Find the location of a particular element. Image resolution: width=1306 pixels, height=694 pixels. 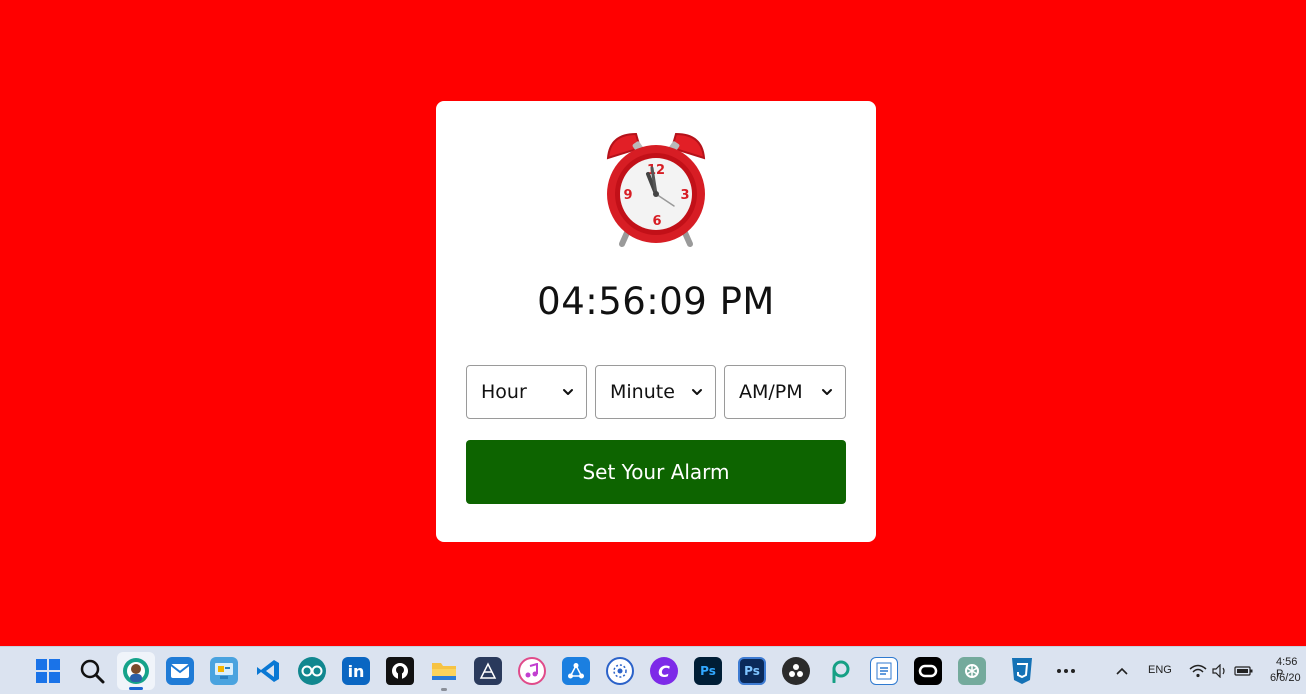

notepad-icon is located at coordinates (884, 671).